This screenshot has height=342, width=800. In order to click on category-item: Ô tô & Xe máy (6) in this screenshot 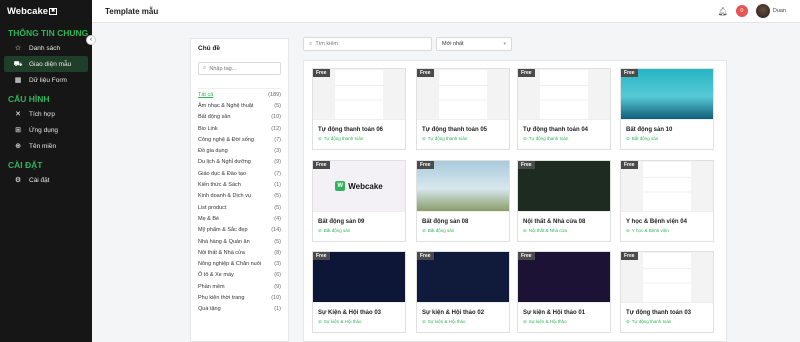, I will do `click(239, 275)`.